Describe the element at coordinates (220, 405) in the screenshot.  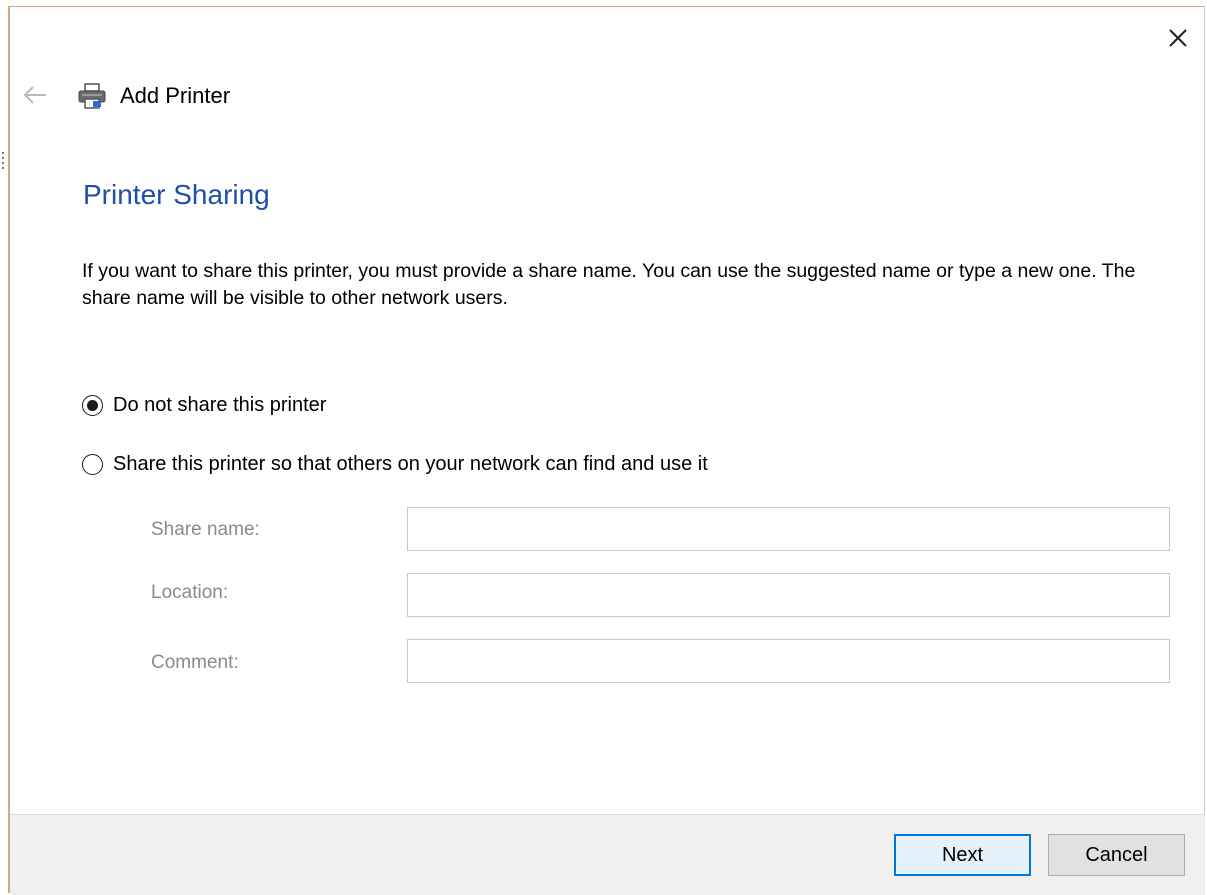
I see `radio-label-do-not-share: Do not share this printer` at that location.